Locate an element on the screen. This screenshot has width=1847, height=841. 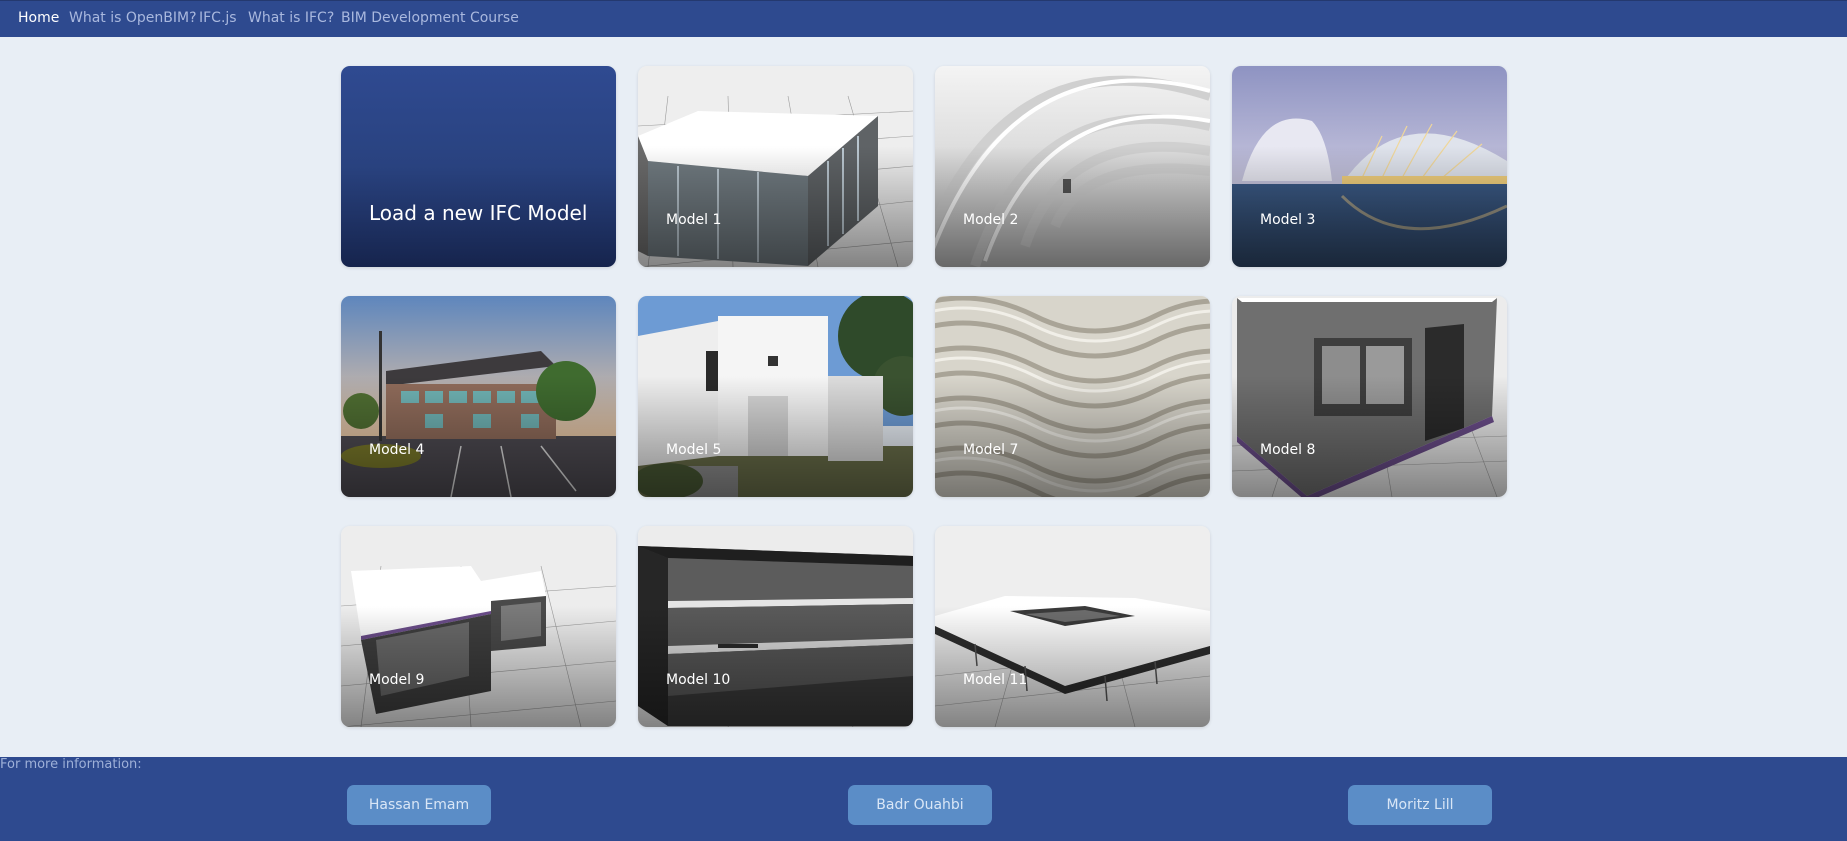
model-9-shade is located at coordinates (478, 666).